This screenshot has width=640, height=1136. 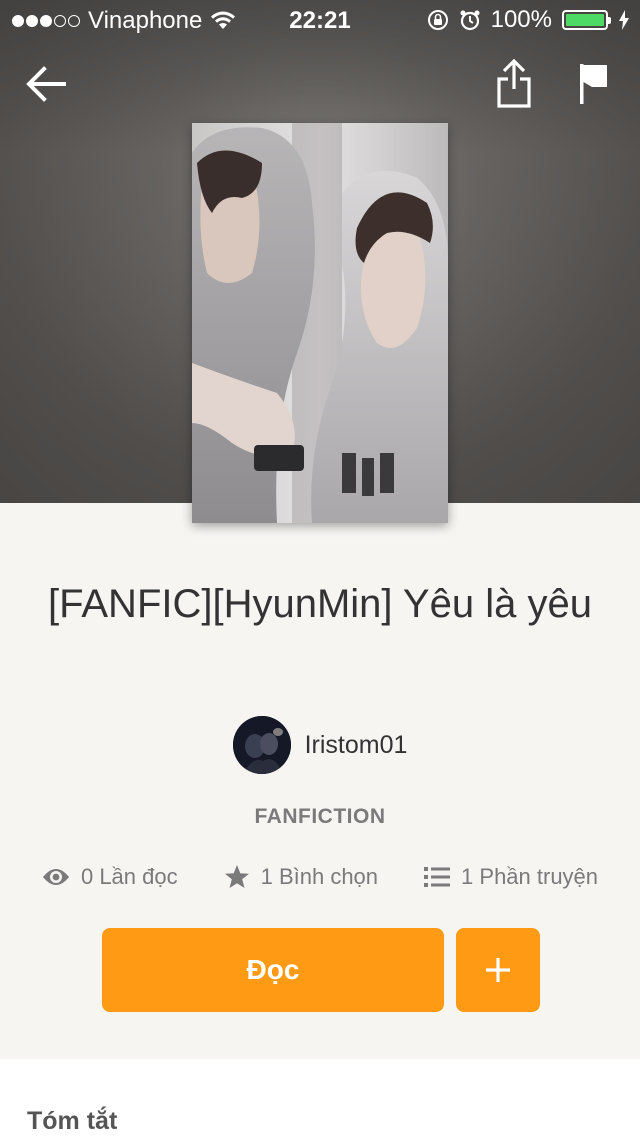 What do you see at coordinates (236, 876) in the screenshot?
I see `star-icon` at bounding box center [236, 876].